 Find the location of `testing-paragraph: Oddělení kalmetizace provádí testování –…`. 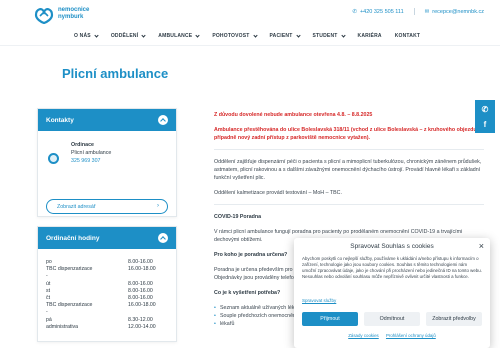

testing-paragraph: Oddělení kalmetizace provádí testování –… is located at coordinates (278, 193).